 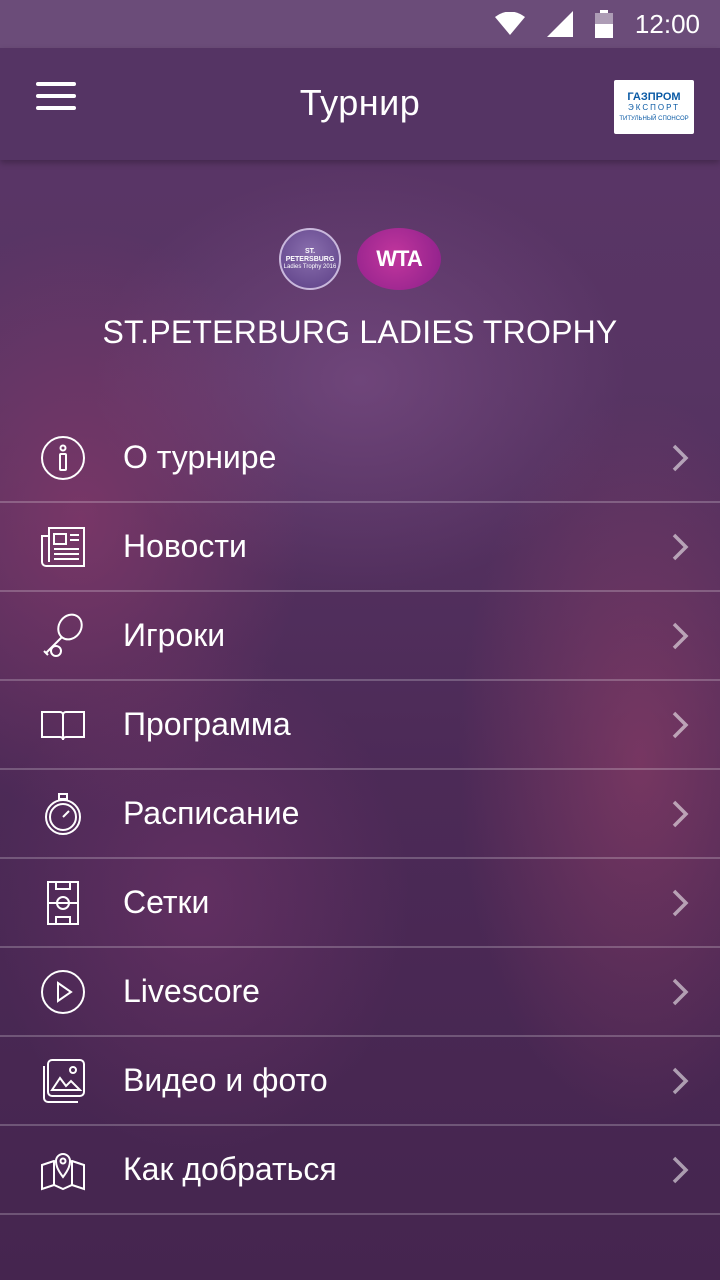 I want to click on page-title: Турнир, so click(x=360, y=102).